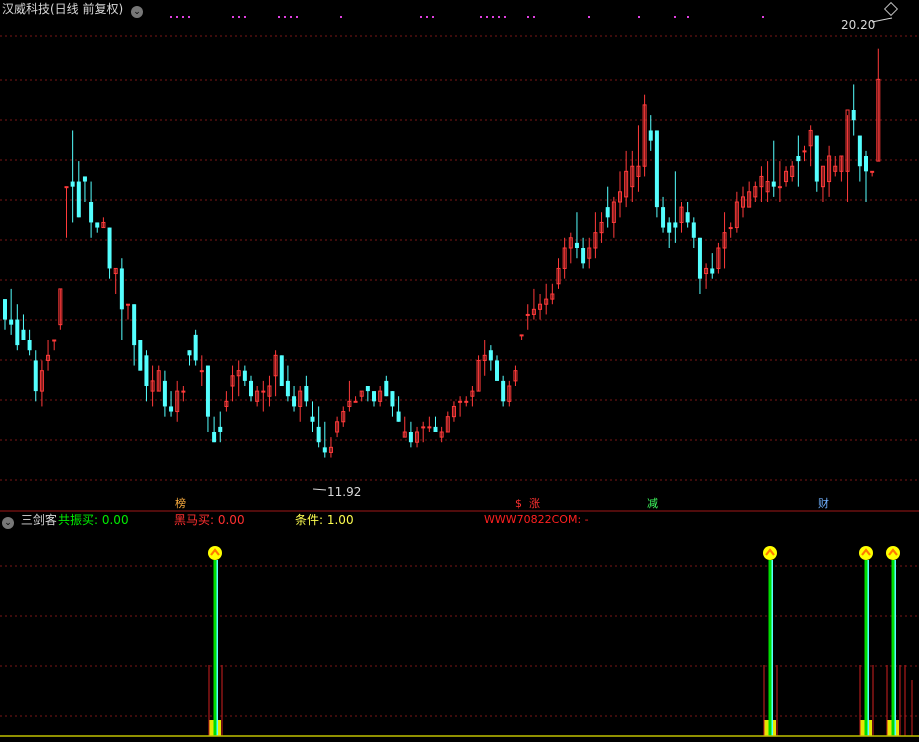  Describe the element at coordinates (652, 503) in the screenshot. I see `event-marker: 减` at that location.